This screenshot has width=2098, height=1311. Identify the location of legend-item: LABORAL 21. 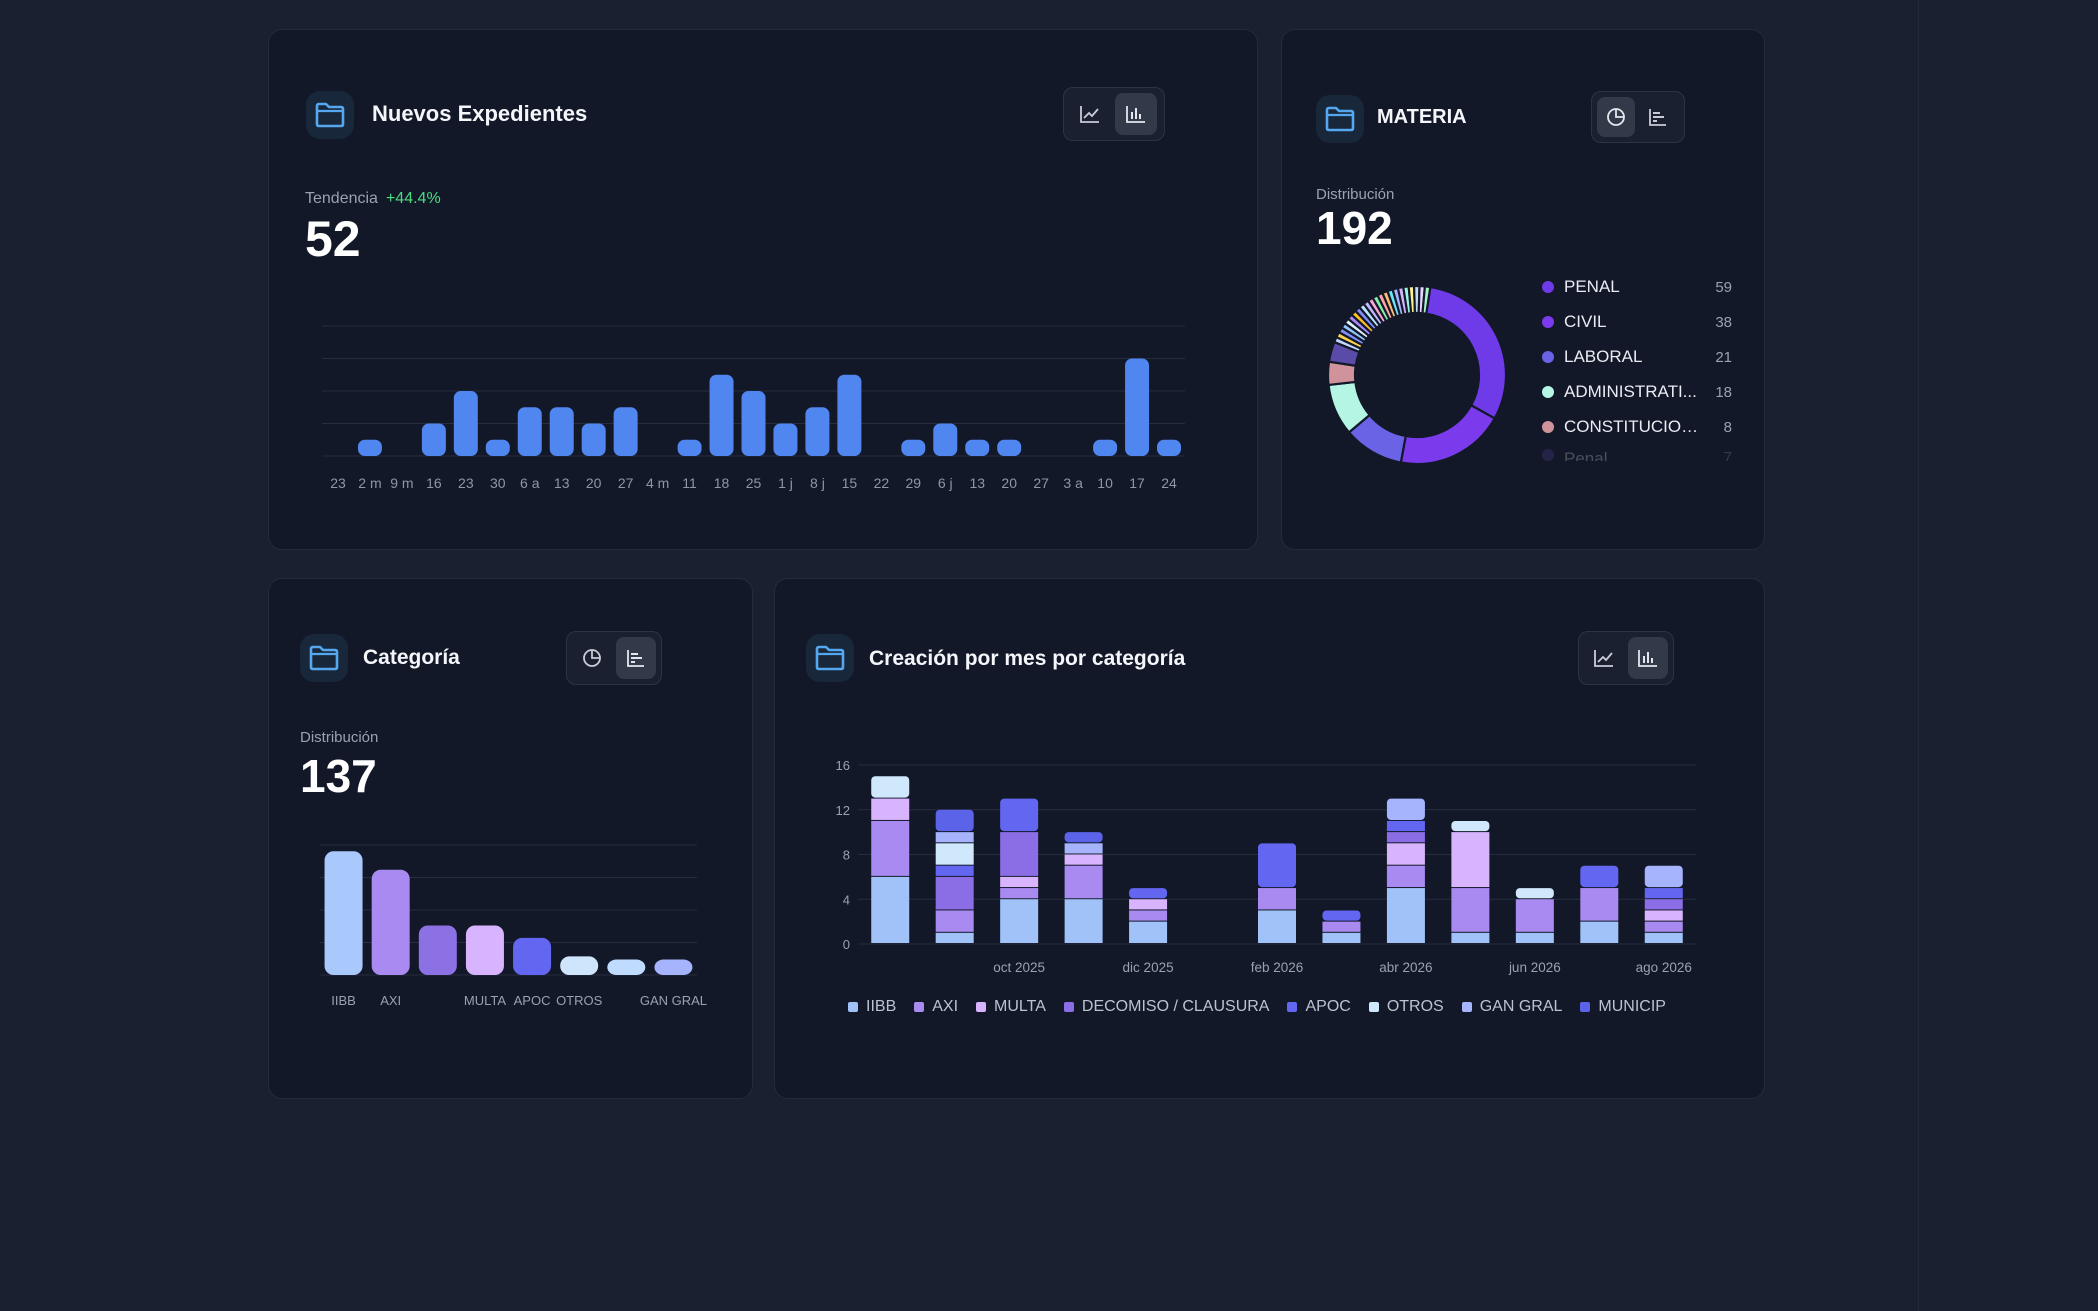
(1637, 357).